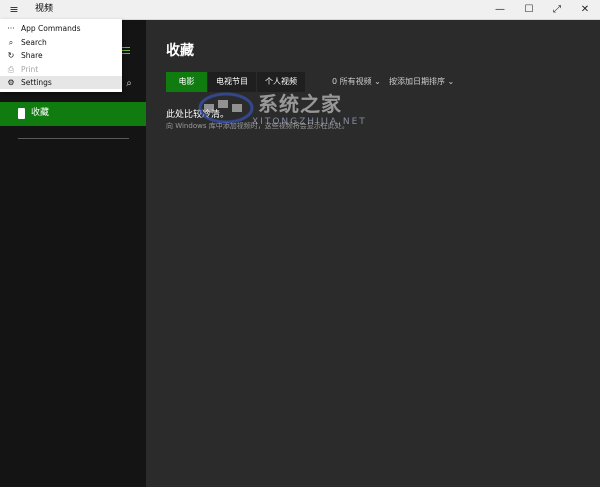 The height and width of the screenshot is (487, 600). What do you see at coordinates (14, 9) in the screenshot?
I see `hamburger-icon: ≡` at bounding box center [14, 9].